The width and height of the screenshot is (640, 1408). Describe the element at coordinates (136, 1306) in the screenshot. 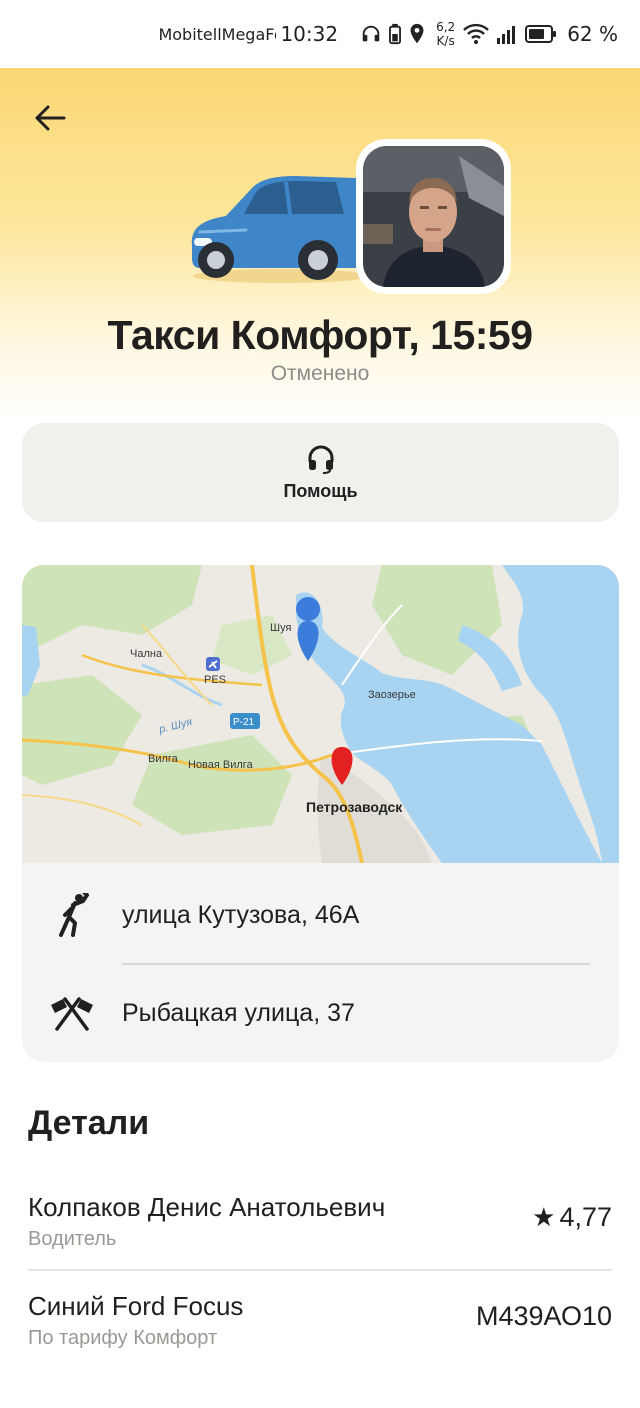

I see `car-description: Синий Ford Focus` at that location.